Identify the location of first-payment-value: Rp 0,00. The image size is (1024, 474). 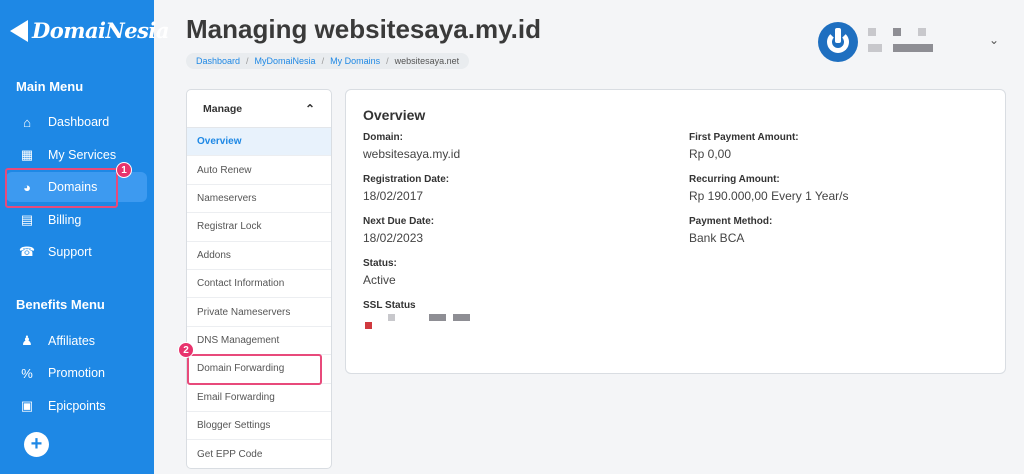
(710, 154).